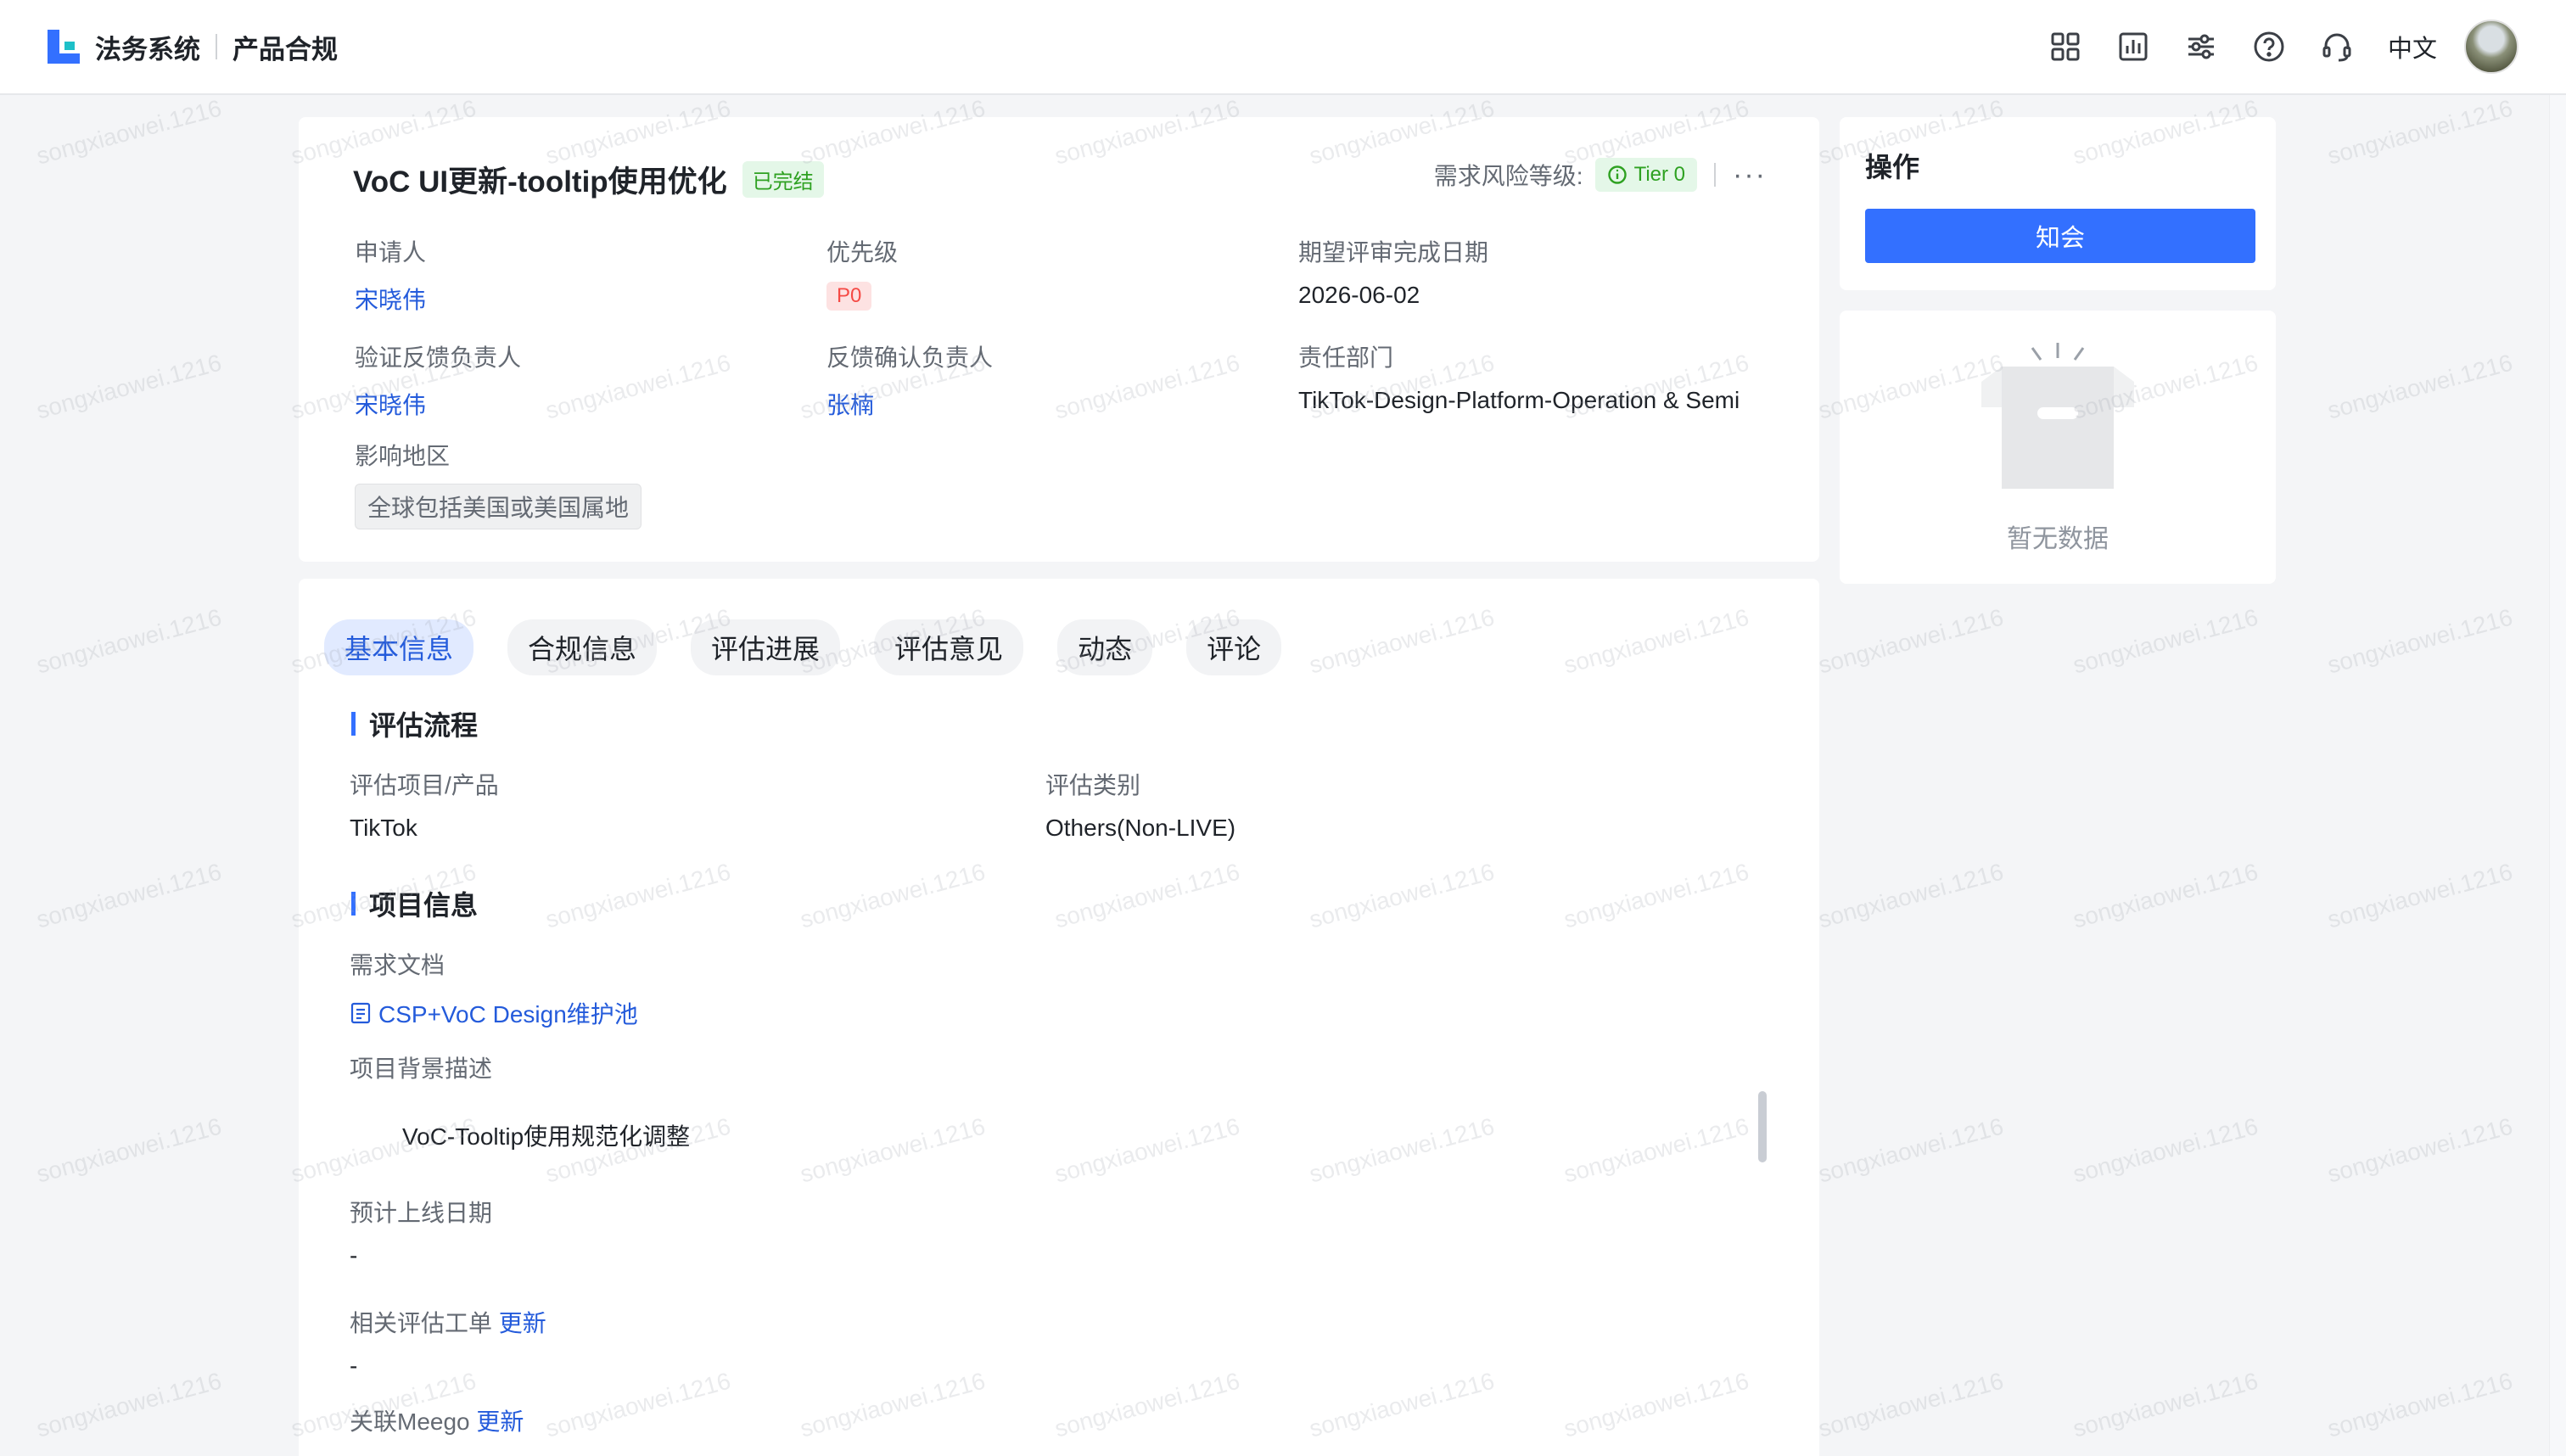  I want to click on info-circle-icon, so click(1617, 174).